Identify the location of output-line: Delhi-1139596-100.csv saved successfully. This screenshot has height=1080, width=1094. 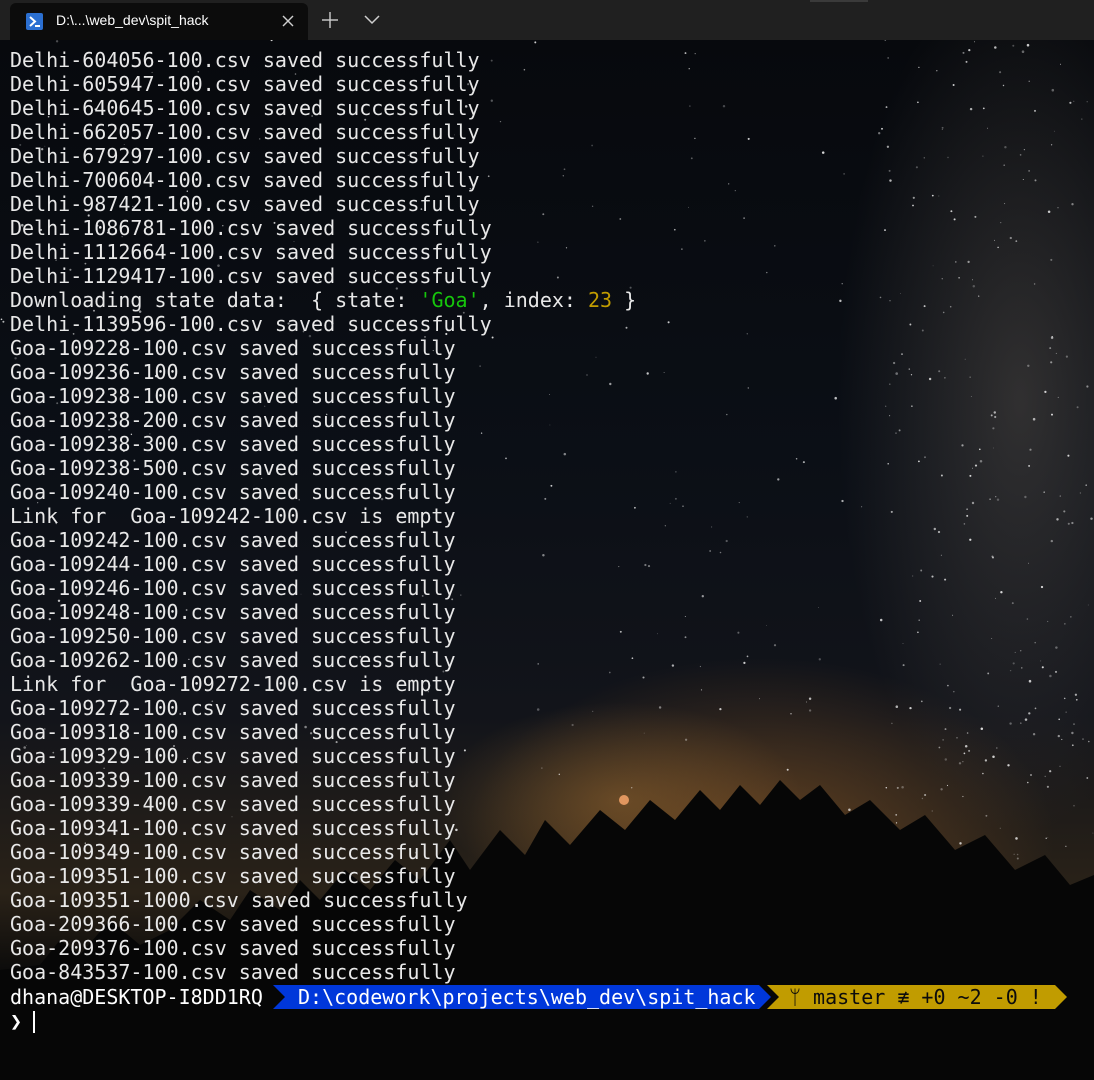
(251, 324).